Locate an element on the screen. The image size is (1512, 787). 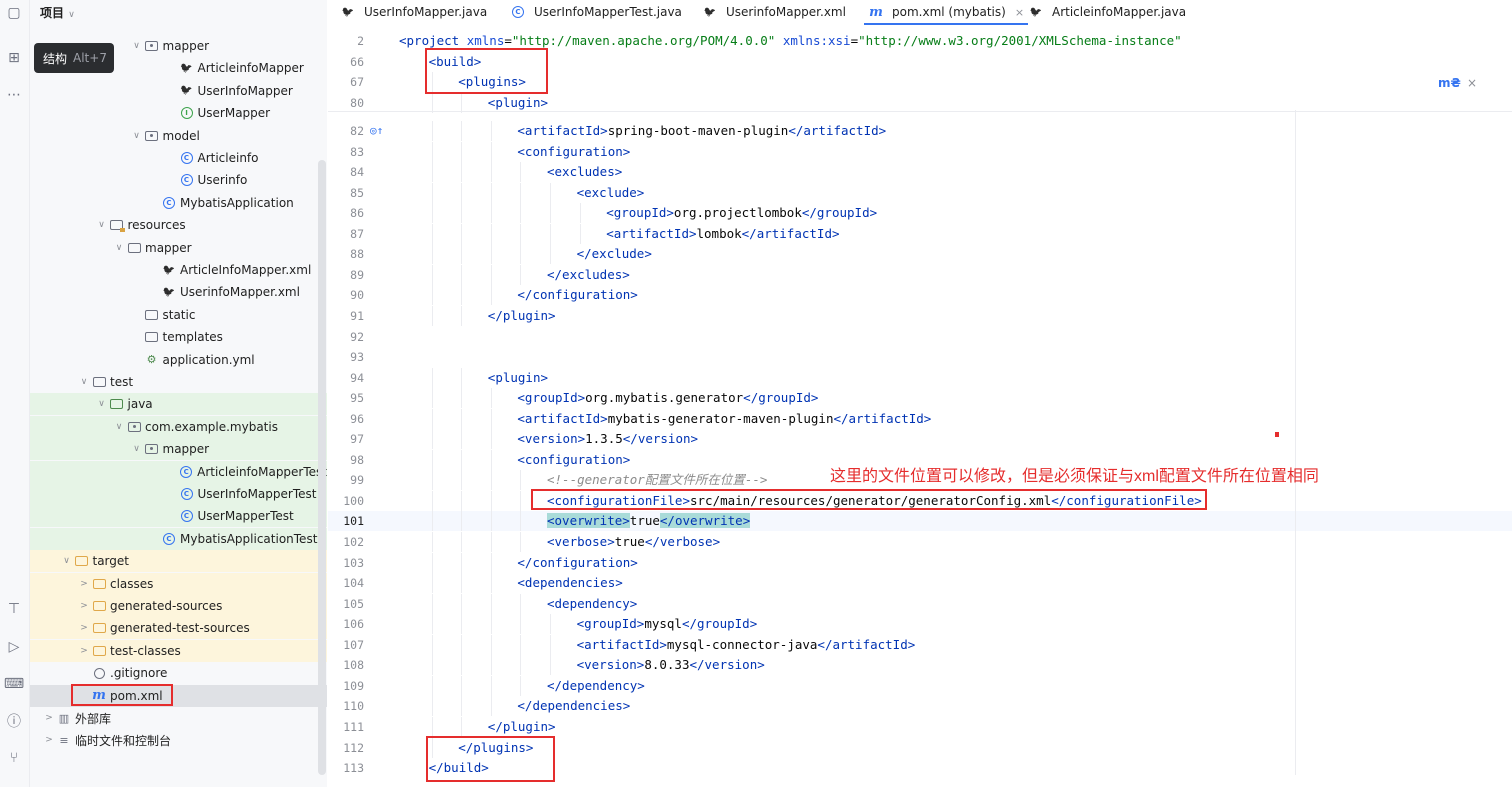
tree-item: ∨ target is located at coordinates (178, 561).